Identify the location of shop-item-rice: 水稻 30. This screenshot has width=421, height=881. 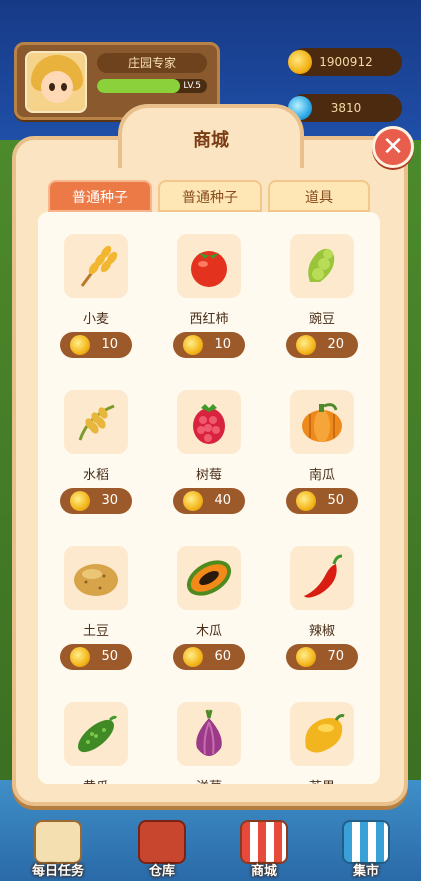
(96, 447).